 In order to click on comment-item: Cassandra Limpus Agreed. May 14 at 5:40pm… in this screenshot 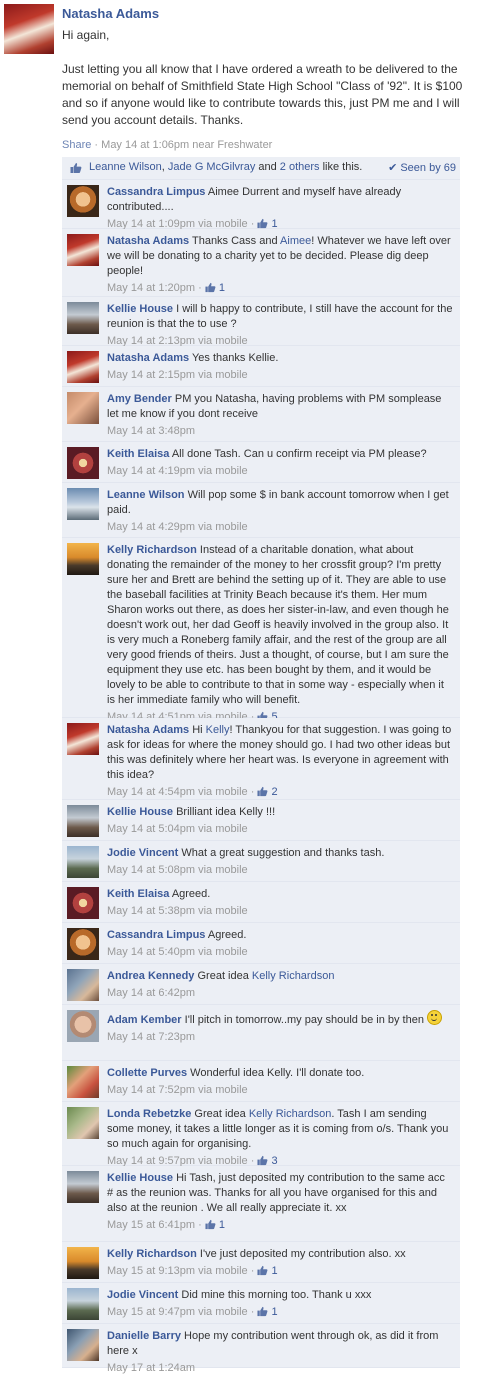, I will do `click(261, 943)`.